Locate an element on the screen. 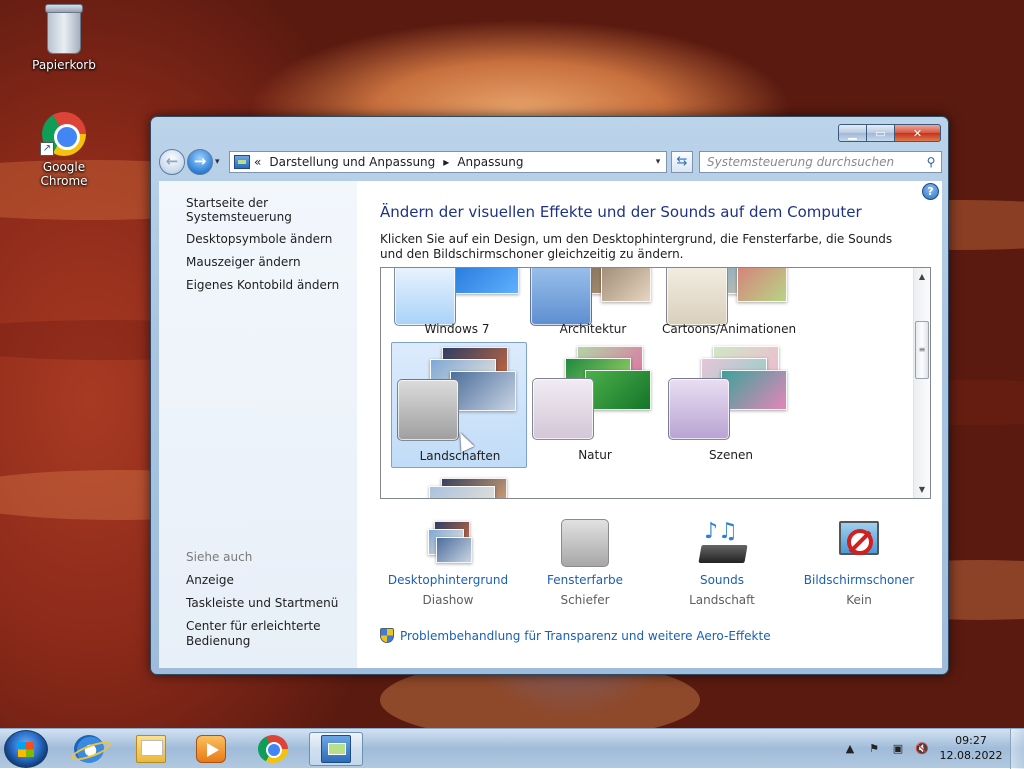  setting-value: Landschaft is located at coordinates (722, 600).